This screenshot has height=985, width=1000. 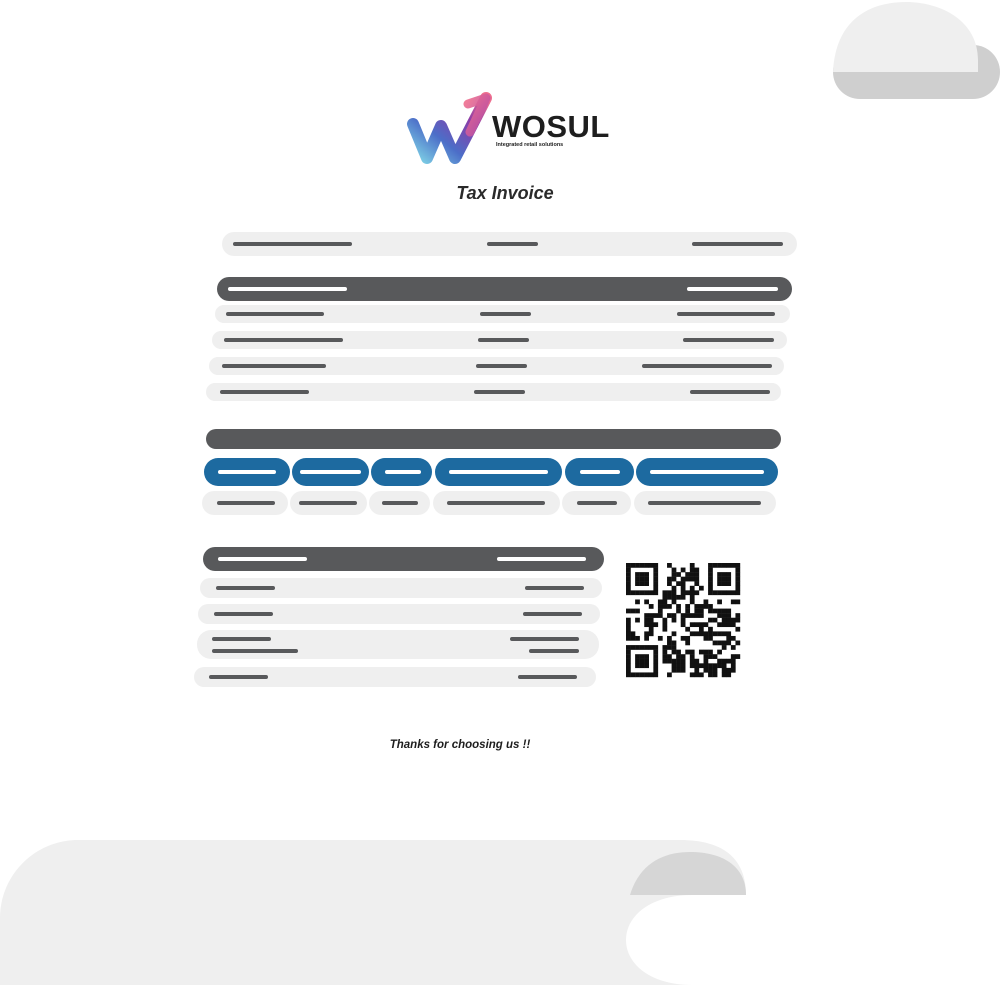 I want to click on brand-tagline: Integrated retail solutions, so click(x=530, y=145).